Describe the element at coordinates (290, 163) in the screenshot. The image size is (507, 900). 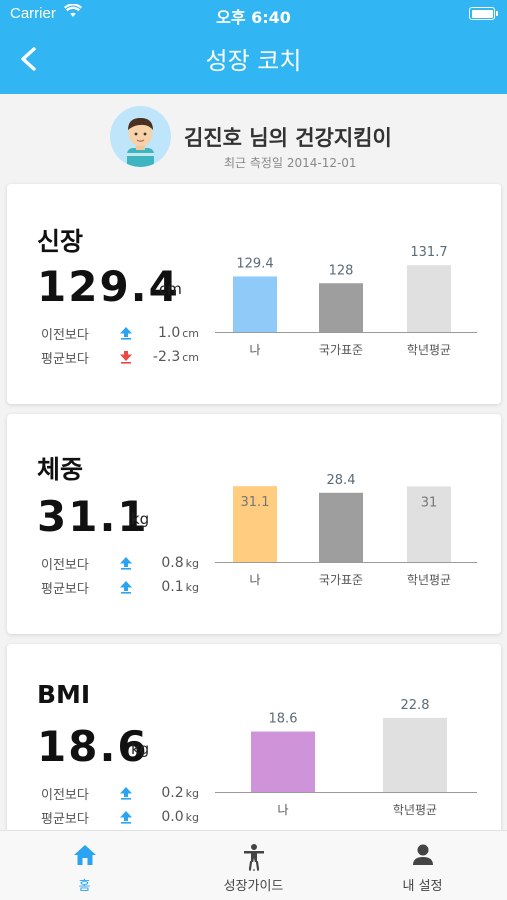
I see `last-measured-date: 최근 측정일 2014-12-01` at that location.